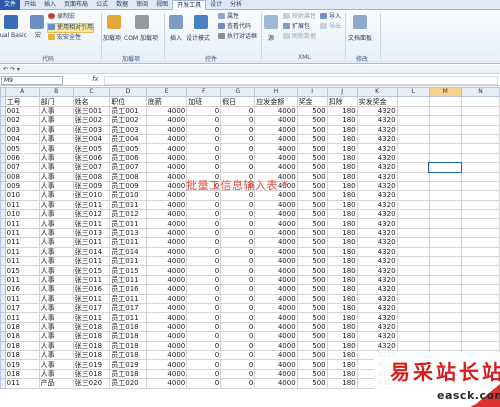  What do you see at coordinates (91, 92) in the screenshot?
I see `column-header: C` at bounding box center [91, 92].